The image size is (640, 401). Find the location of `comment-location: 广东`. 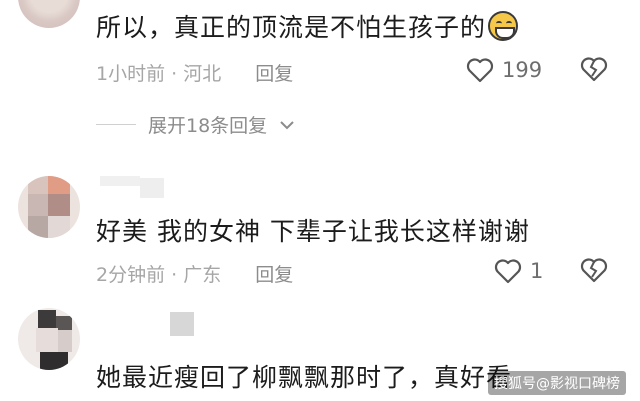

comment-location: 广东 is located at coordinates (202, 275).